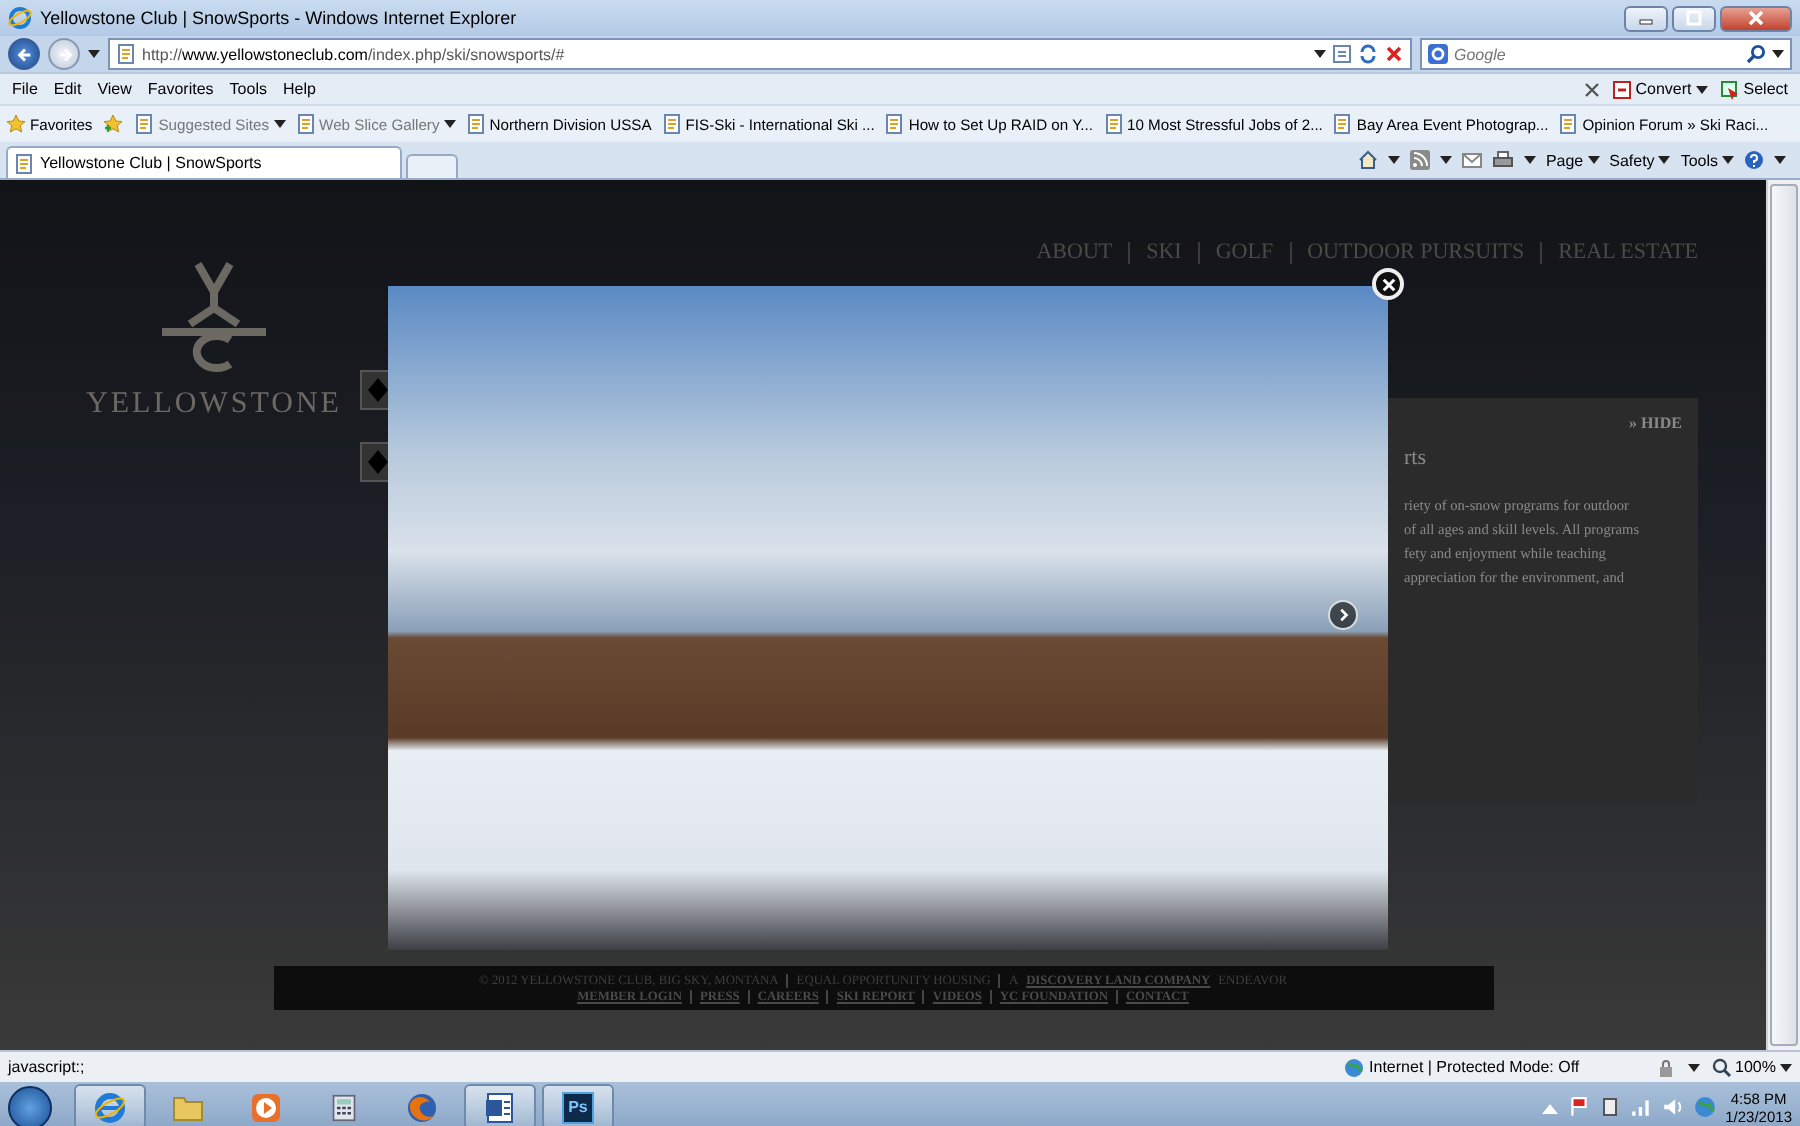 This screenshot has width=1800, height=1126. What do you see at coordinates (1578, 1107) in the screenshot?
I see `flag-icon` at bounding box center [1578, 1107].